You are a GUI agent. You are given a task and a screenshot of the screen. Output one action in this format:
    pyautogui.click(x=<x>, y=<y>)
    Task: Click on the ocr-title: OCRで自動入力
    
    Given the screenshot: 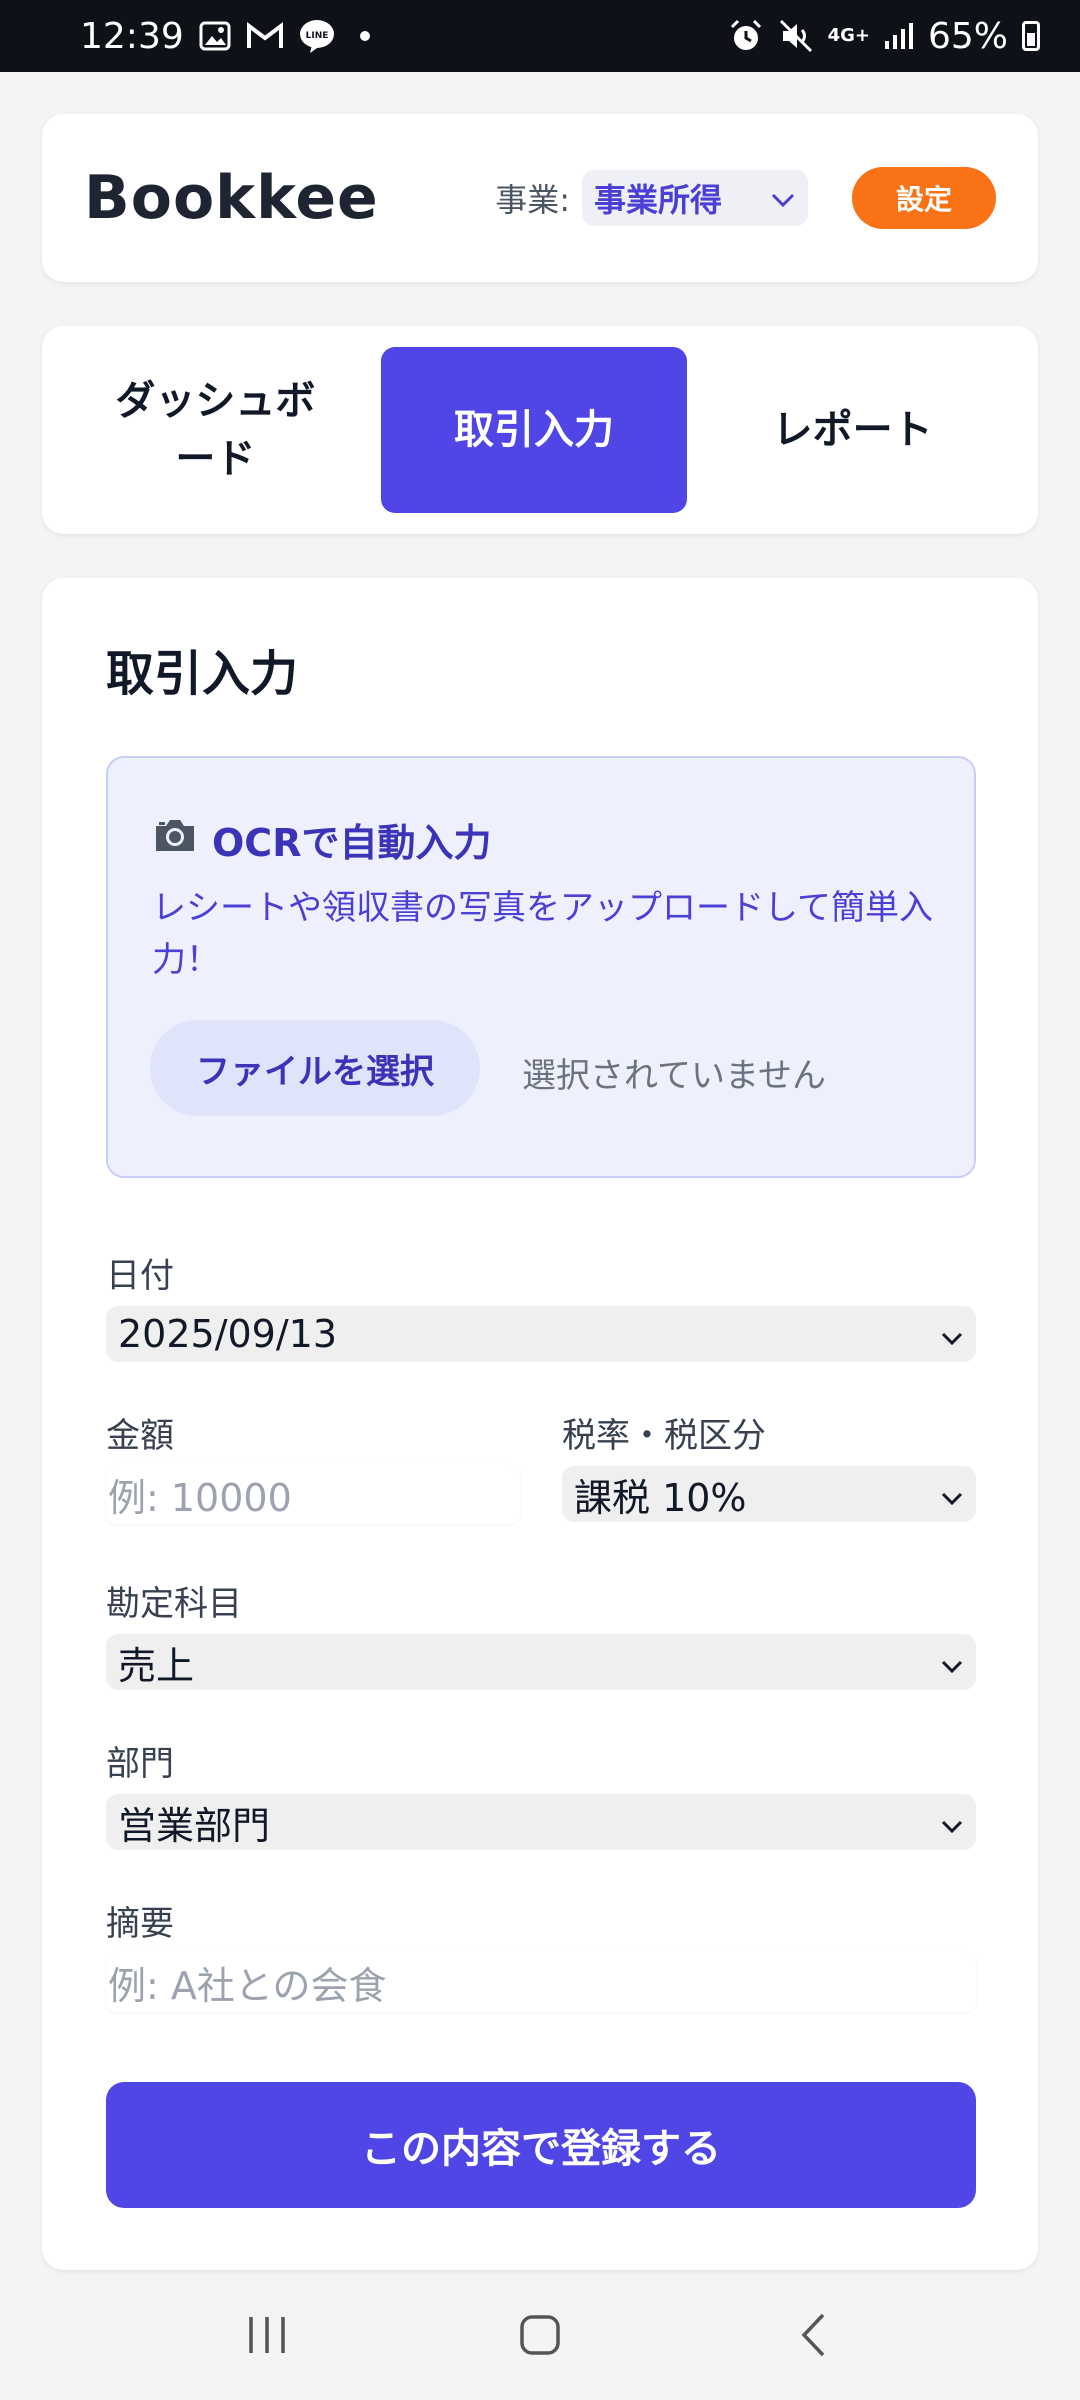 What is the action you would take?
    pyautogui.click(x=321, y=839)
    